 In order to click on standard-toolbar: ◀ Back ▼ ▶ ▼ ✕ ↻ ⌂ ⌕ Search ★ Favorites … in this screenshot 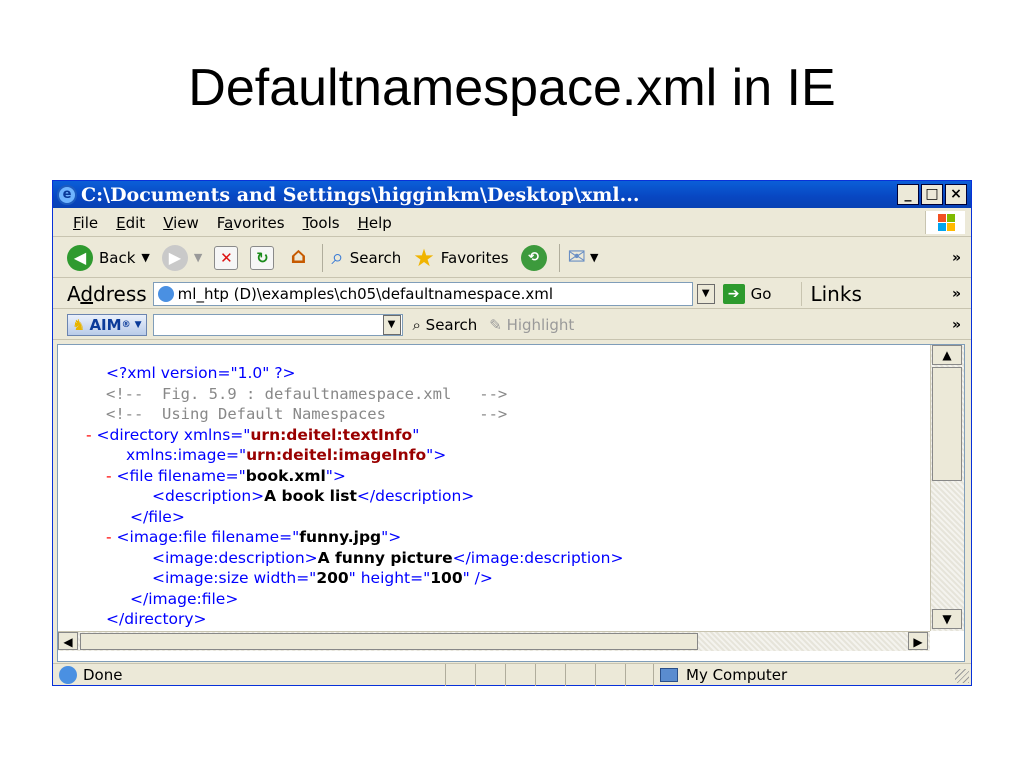, I will do `click(512, 258)`.